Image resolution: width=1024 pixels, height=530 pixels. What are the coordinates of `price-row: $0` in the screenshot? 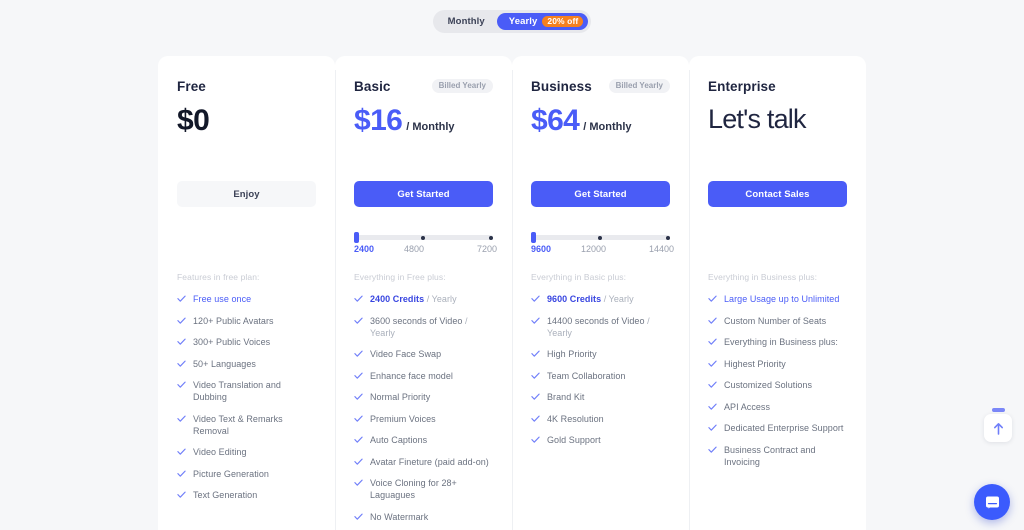 It's located at (246, 125).